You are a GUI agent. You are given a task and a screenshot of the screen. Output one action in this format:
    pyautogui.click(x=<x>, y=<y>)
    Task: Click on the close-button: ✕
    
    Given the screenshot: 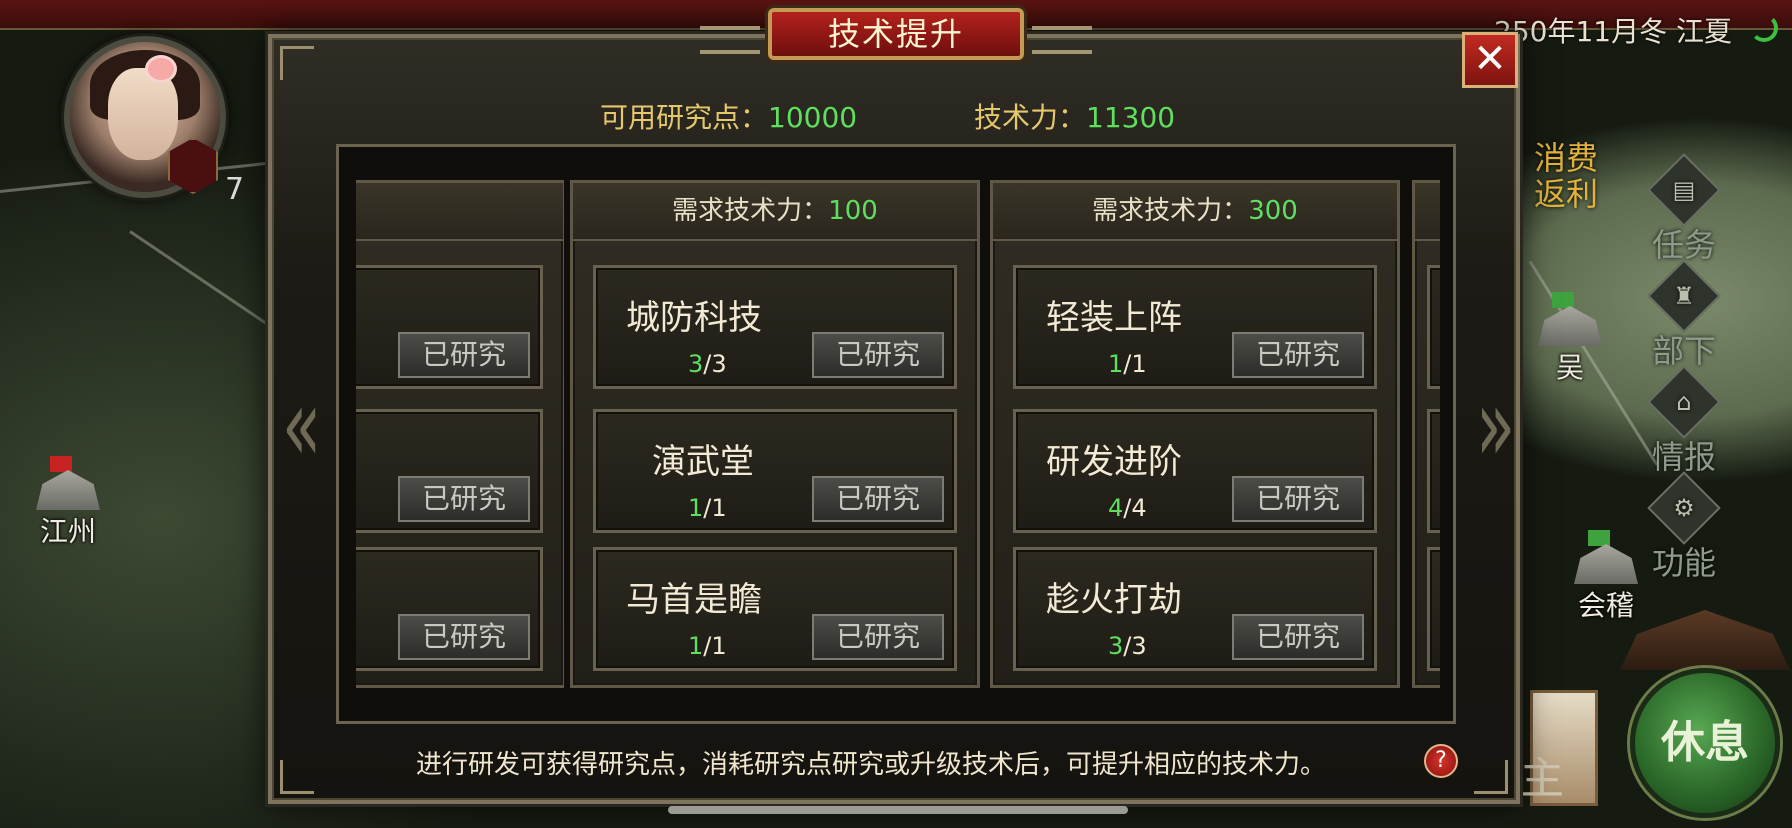 What is the action you would take?
    pyautogui.click(x=1490, y=60)
    